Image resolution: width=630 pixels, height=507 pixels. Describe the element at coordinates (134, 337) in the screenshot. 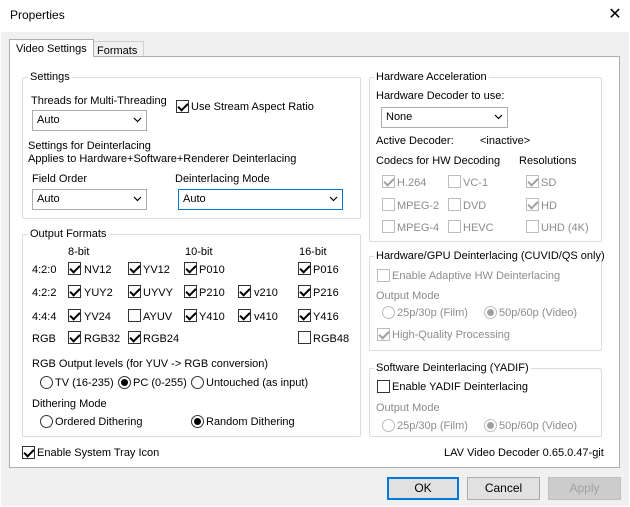

I see `rgb24-checkbox` at that location.